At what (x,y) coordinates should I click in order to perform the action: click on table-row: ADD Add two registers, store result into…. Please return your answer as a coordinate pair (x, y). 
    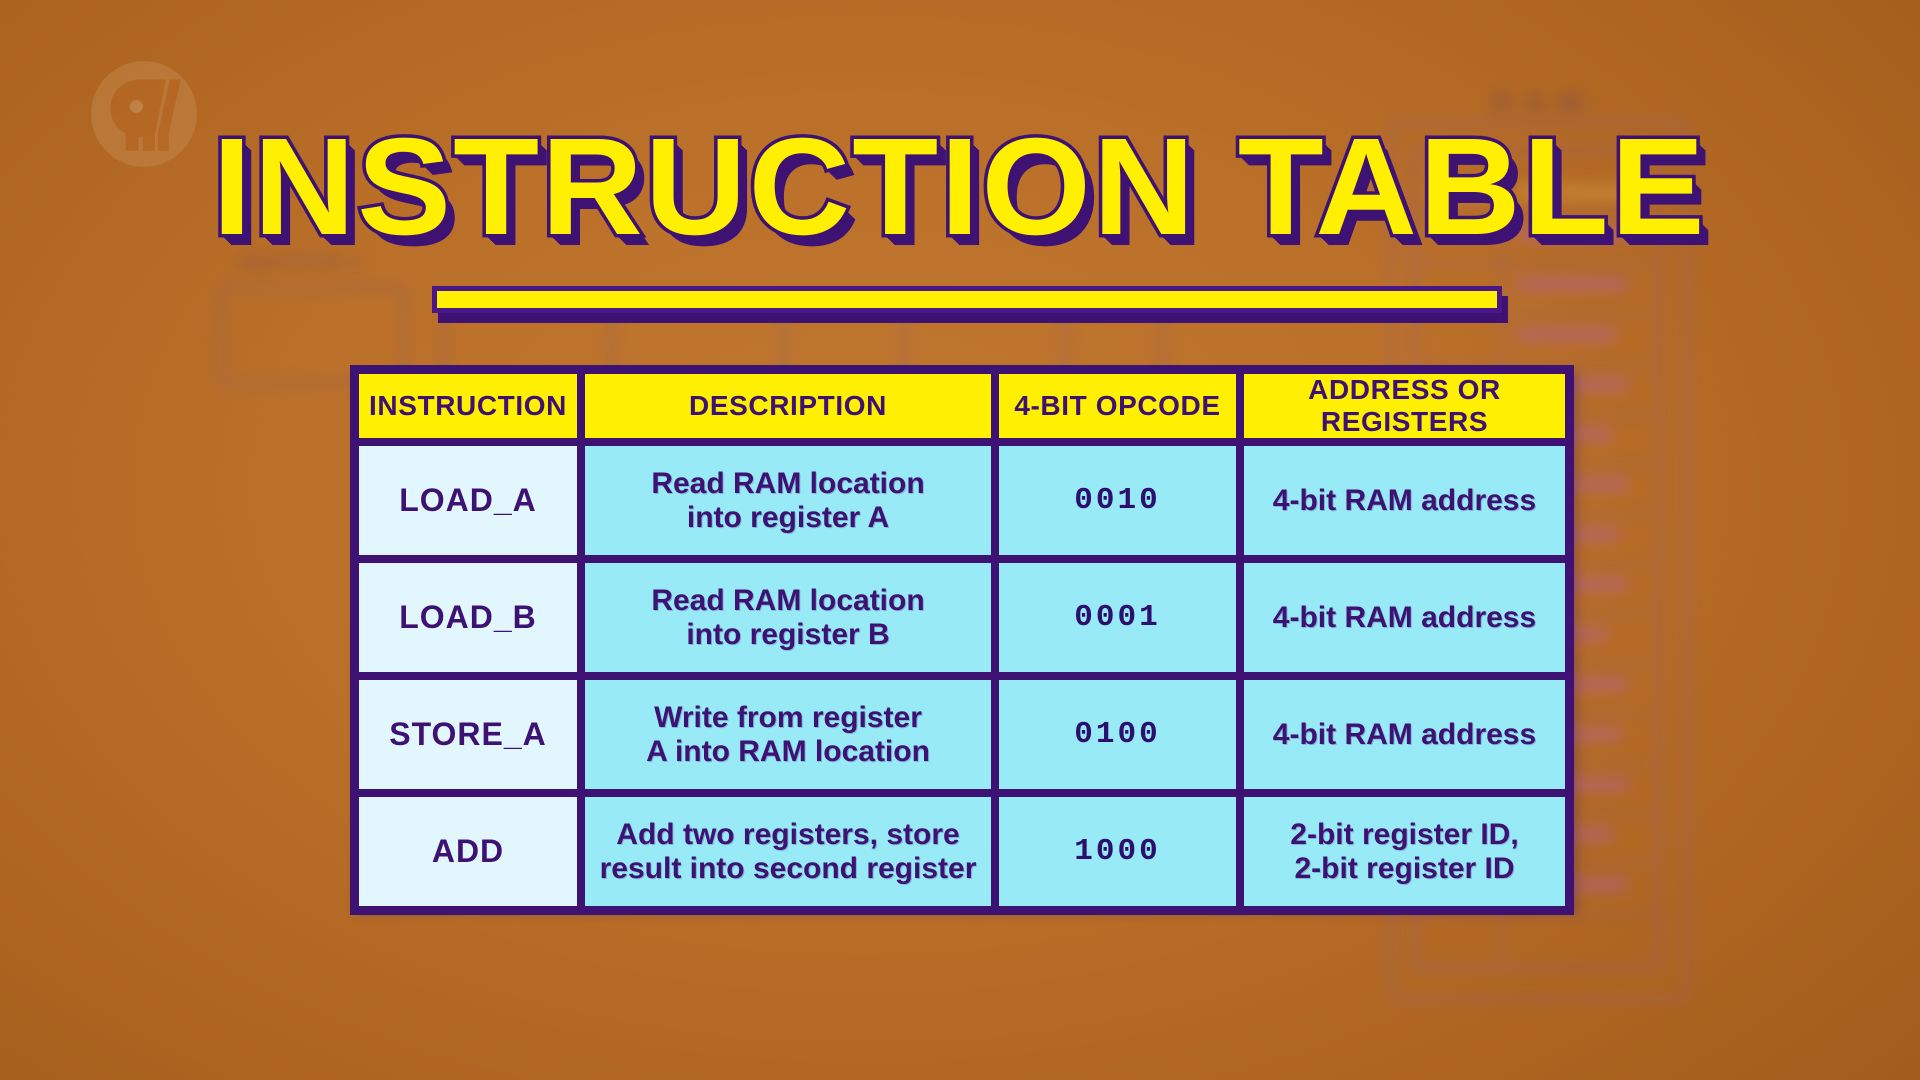
    Looking at the image, I should click on (962, 851).